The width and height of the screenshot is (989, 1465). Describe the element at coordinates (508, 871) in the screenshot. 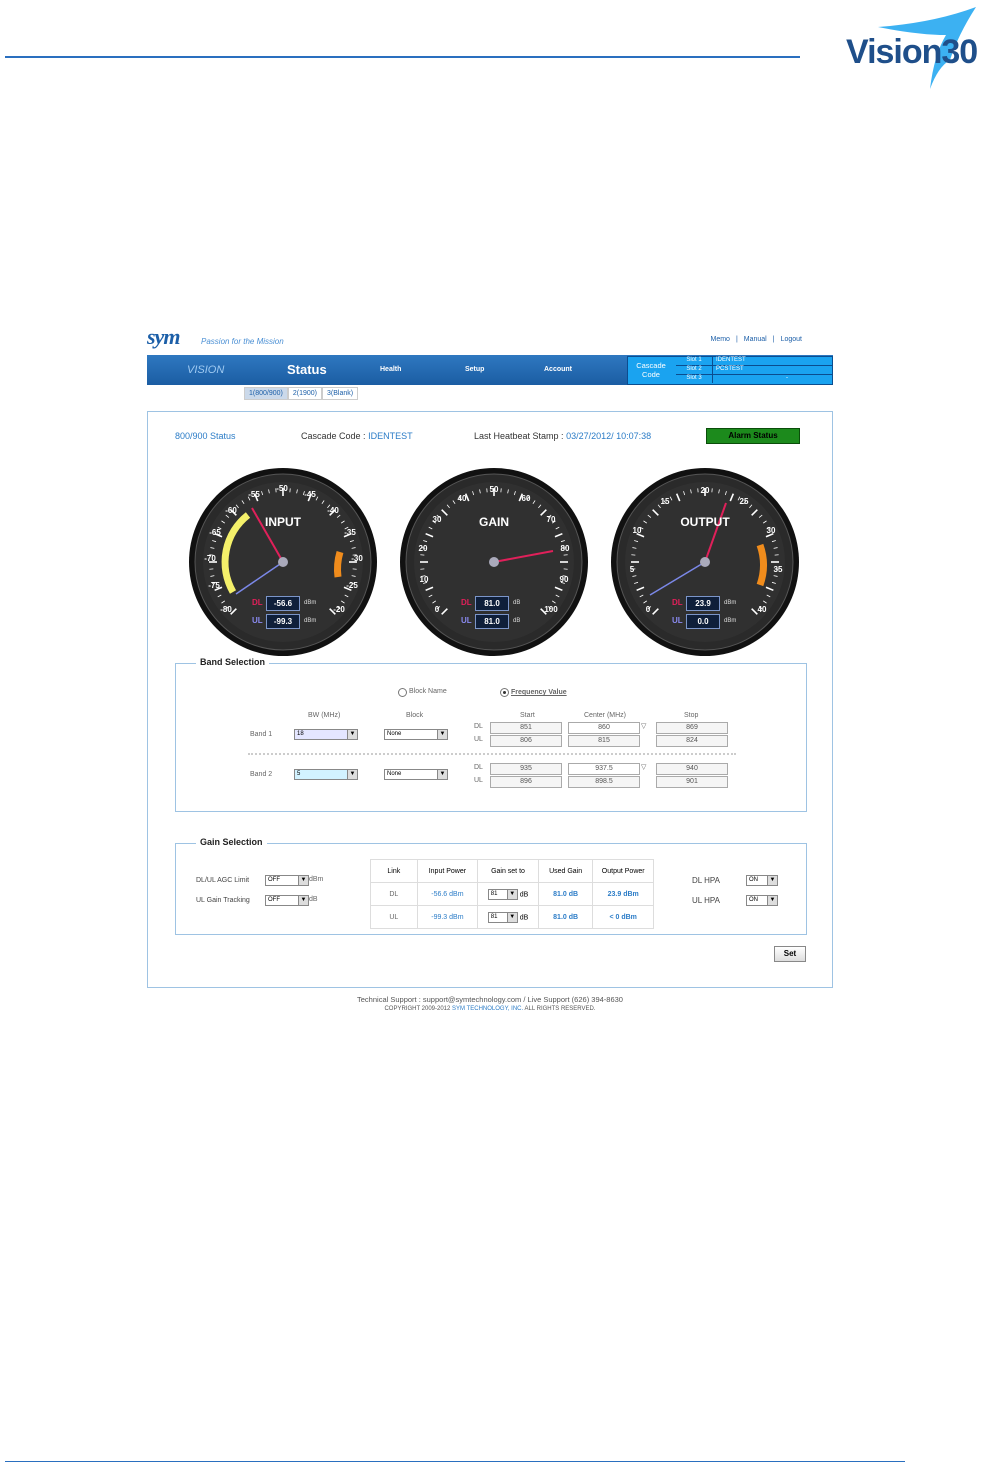

I see `column-header: Gain set to` at that location.